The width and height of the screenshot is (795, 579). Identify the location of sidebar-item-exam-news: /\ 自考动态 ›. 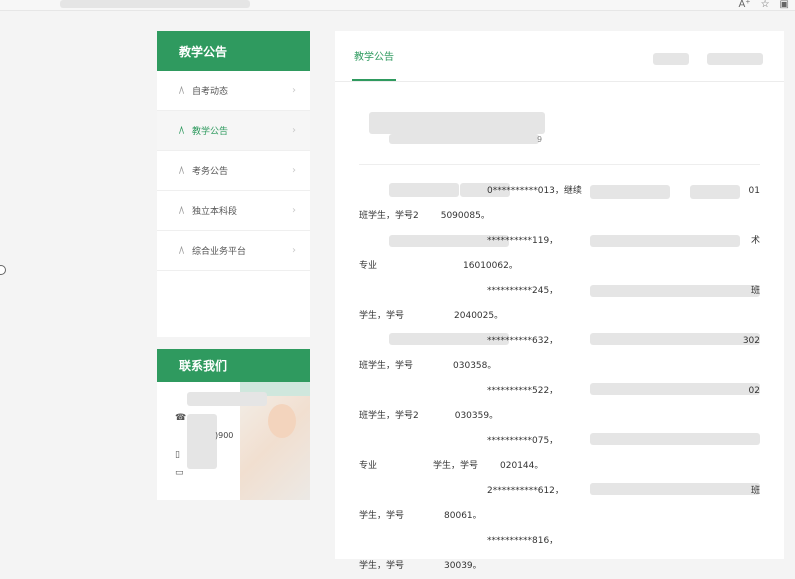
(233, 91).